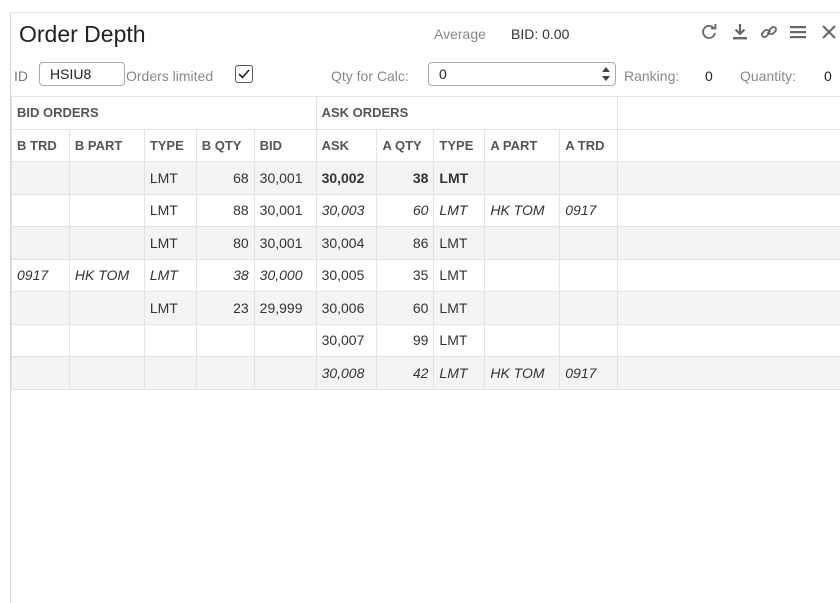  Describe the element at coordinates (606, 74) in the screenshot. I see `spinner-arrows-icon` at that location.